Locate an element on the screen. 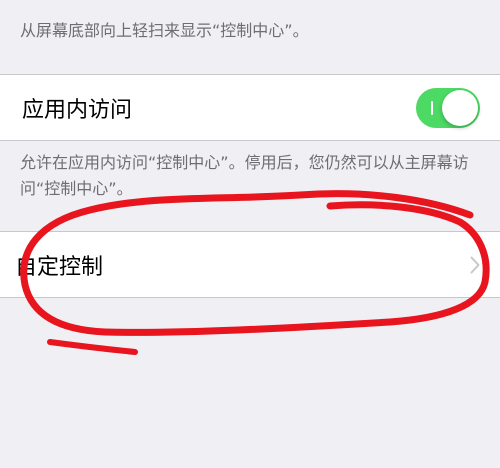  access-within-apps-description: 允许在应用内访问“控制中心”。停用后，您仍然可以从主屏幕访问“控制中心”。 is located at coordinates (244, 175).